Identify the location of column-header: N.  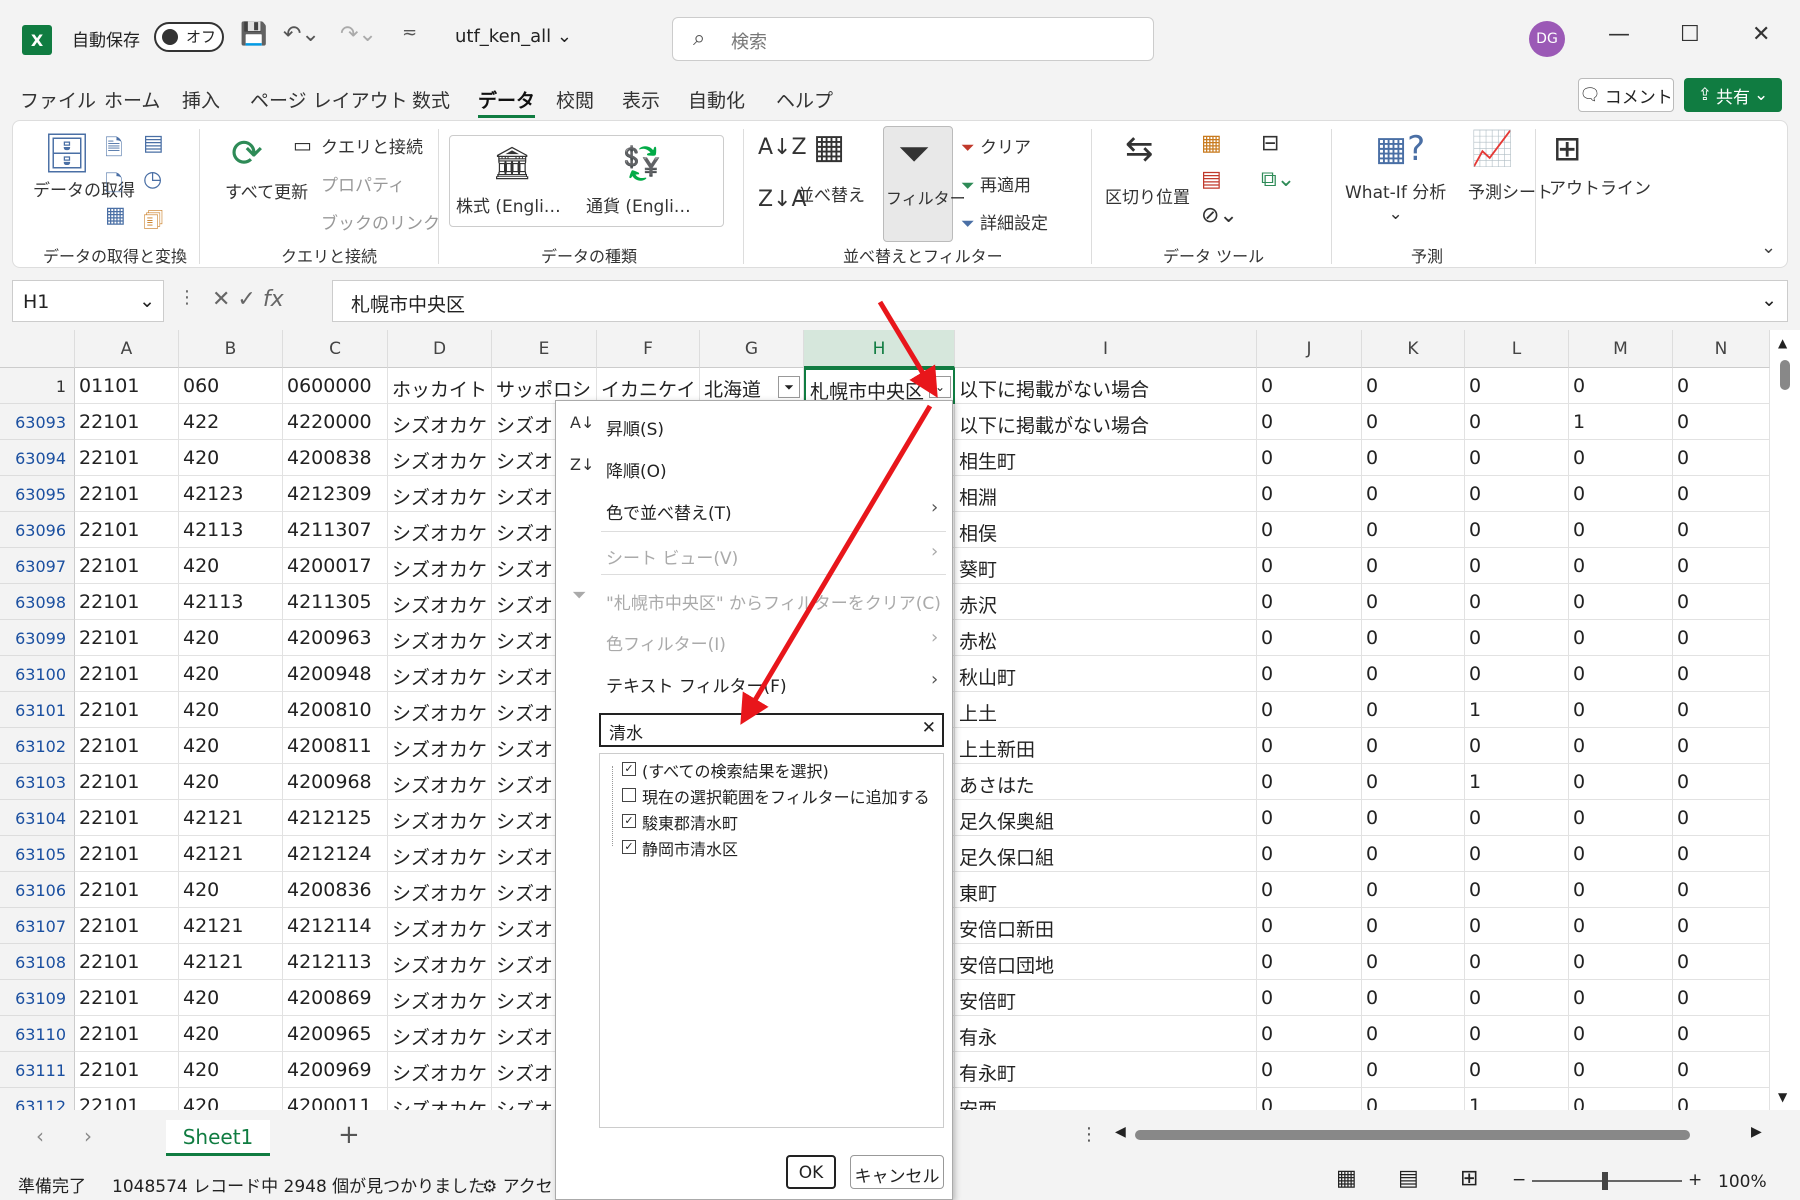
(1721, 349).